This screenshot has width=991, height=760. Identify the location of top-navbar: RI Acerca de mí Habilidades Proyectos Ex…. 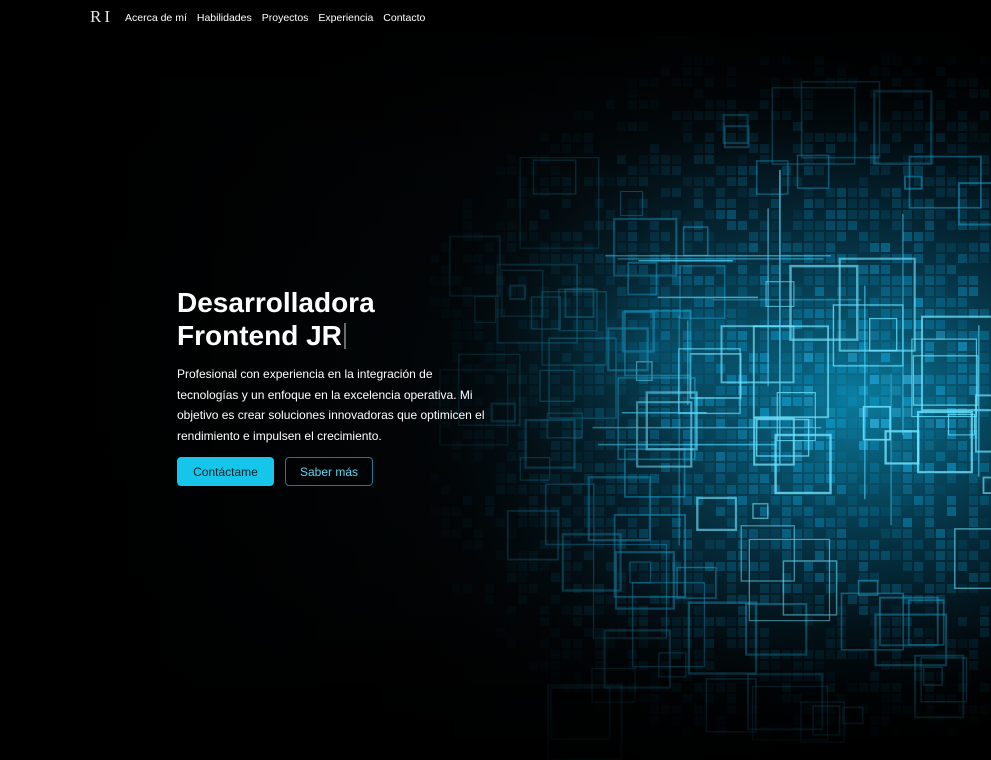
(495, 18).